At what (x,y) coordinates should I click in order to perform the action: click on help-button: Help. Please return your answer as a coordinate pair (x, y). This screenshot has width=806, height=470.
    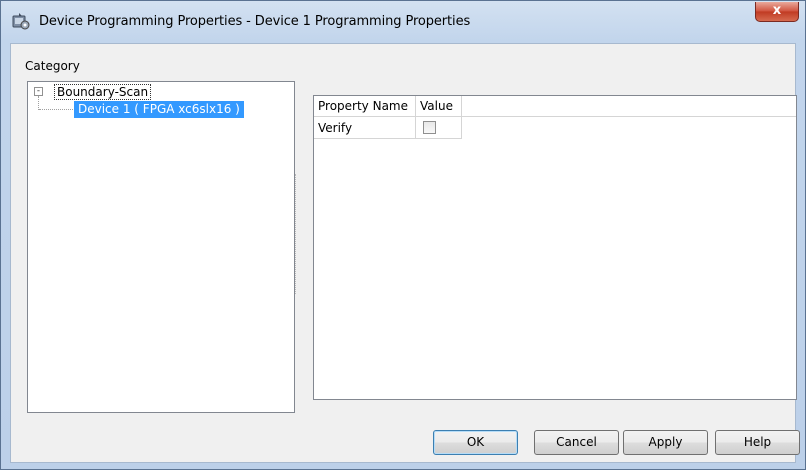
    Looking at the image, I should click on (757, 442).